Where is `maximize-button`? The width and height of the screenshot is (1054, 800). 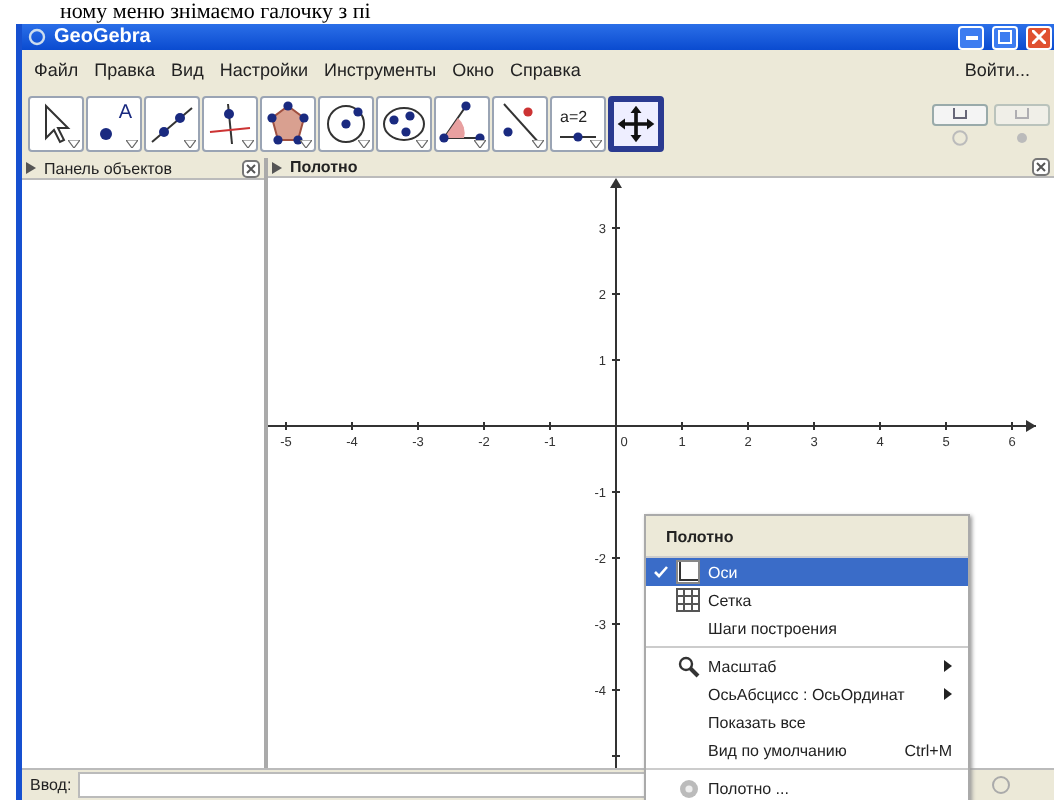
maximize-button is located at coordinates (1005, 37).